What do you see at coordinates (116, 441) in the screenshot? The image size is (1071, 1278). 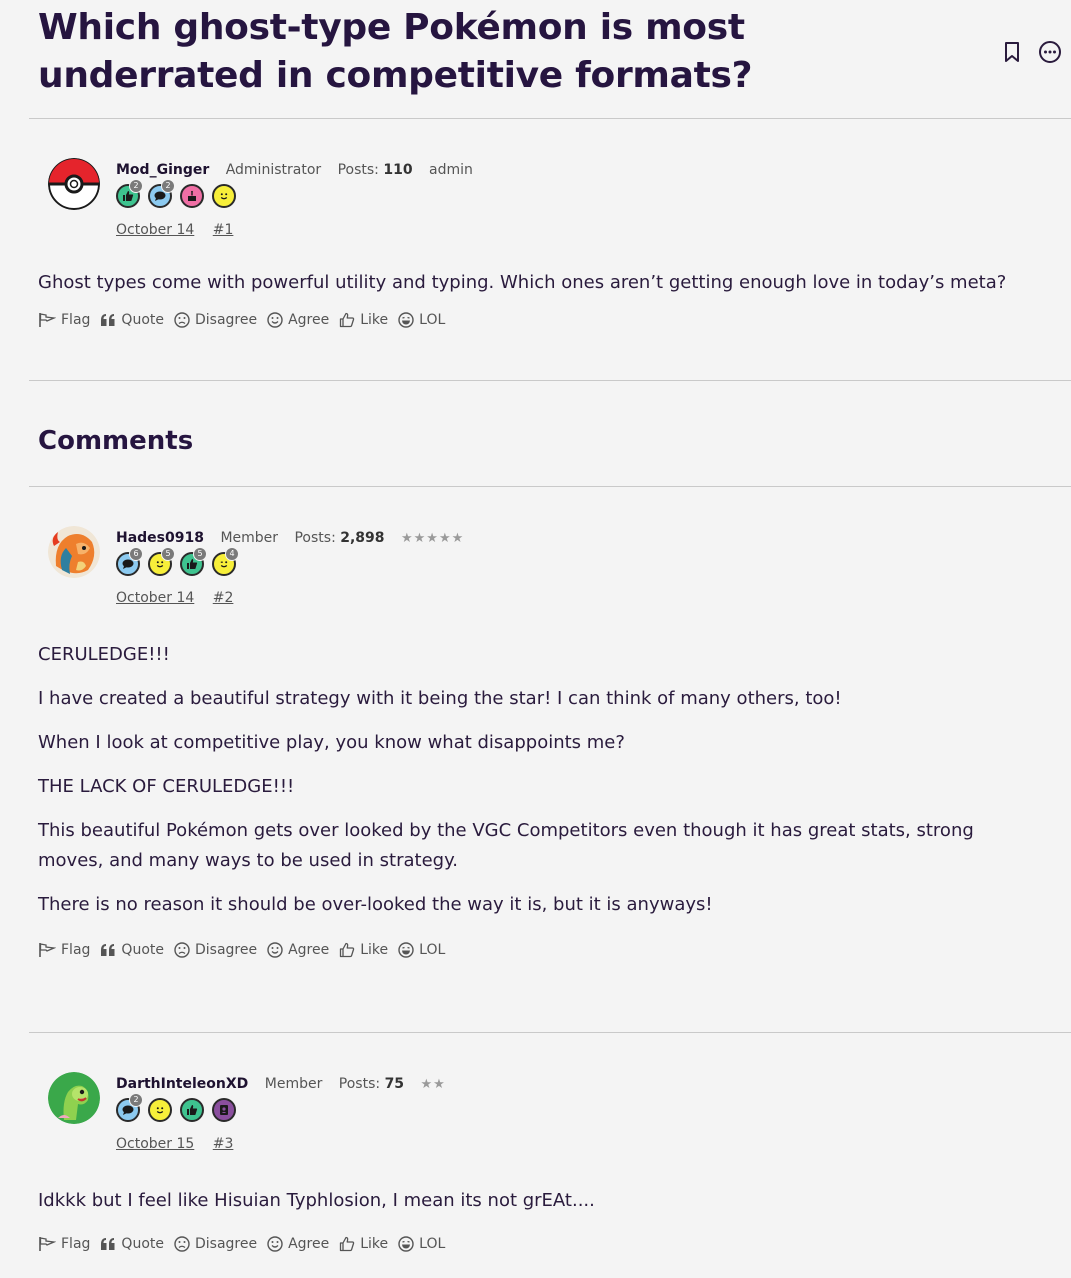 I see `comments-heading: Comments` at bounding box center [116, 441].